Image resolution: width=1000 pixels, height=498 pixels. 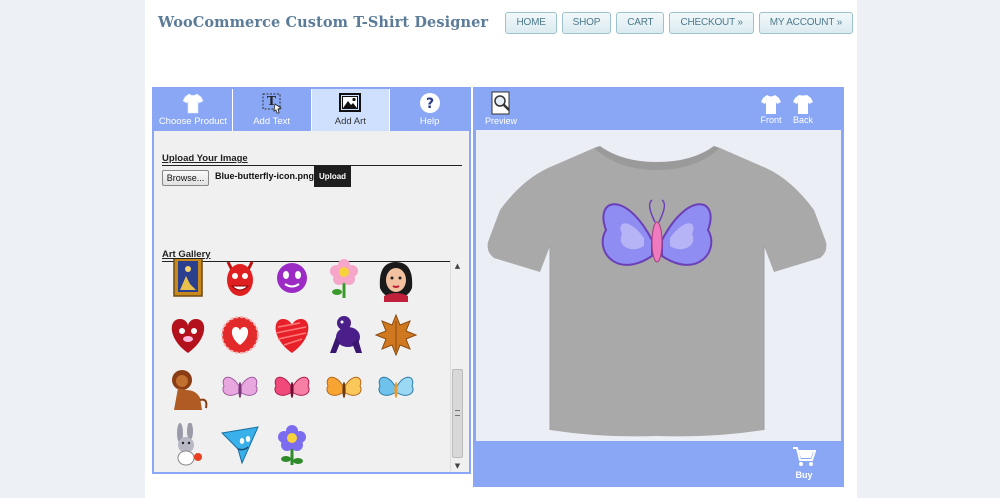 I want to click on picture-icon, so click(x=350, y=102).